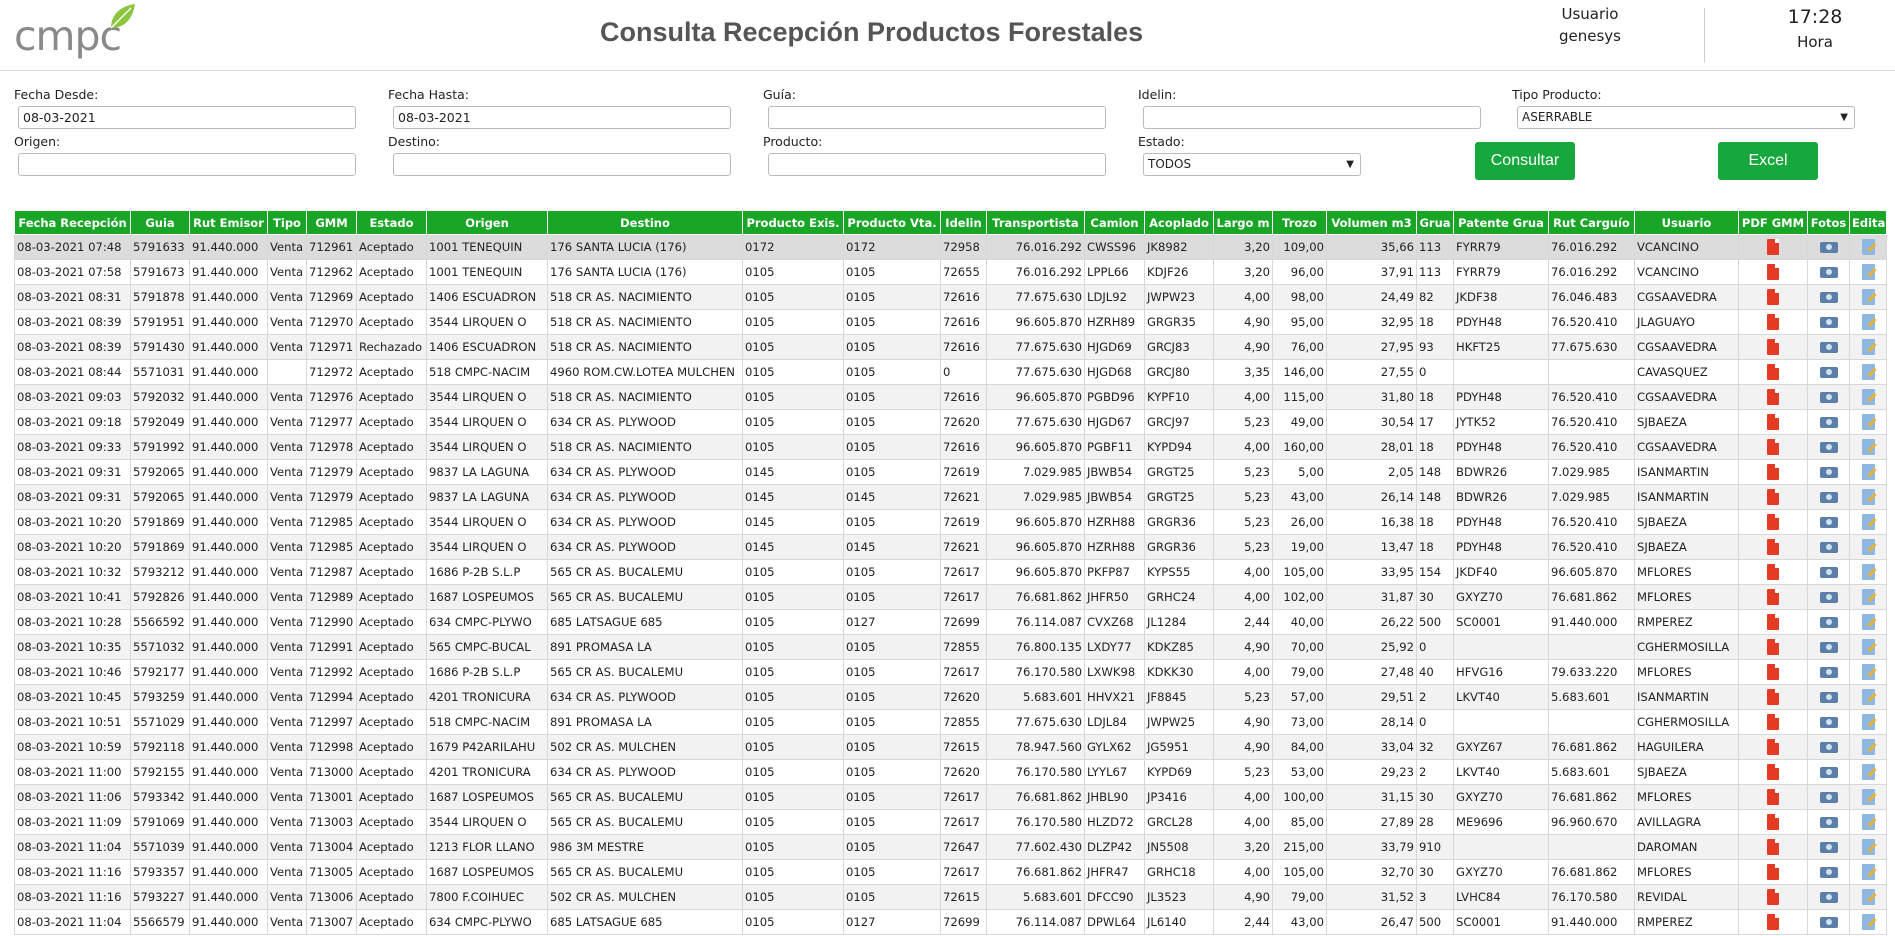 The image size is (1895, 936). Describe the element at coordinates (937, 117) in the screenshot. I see `guia-input` at that location.